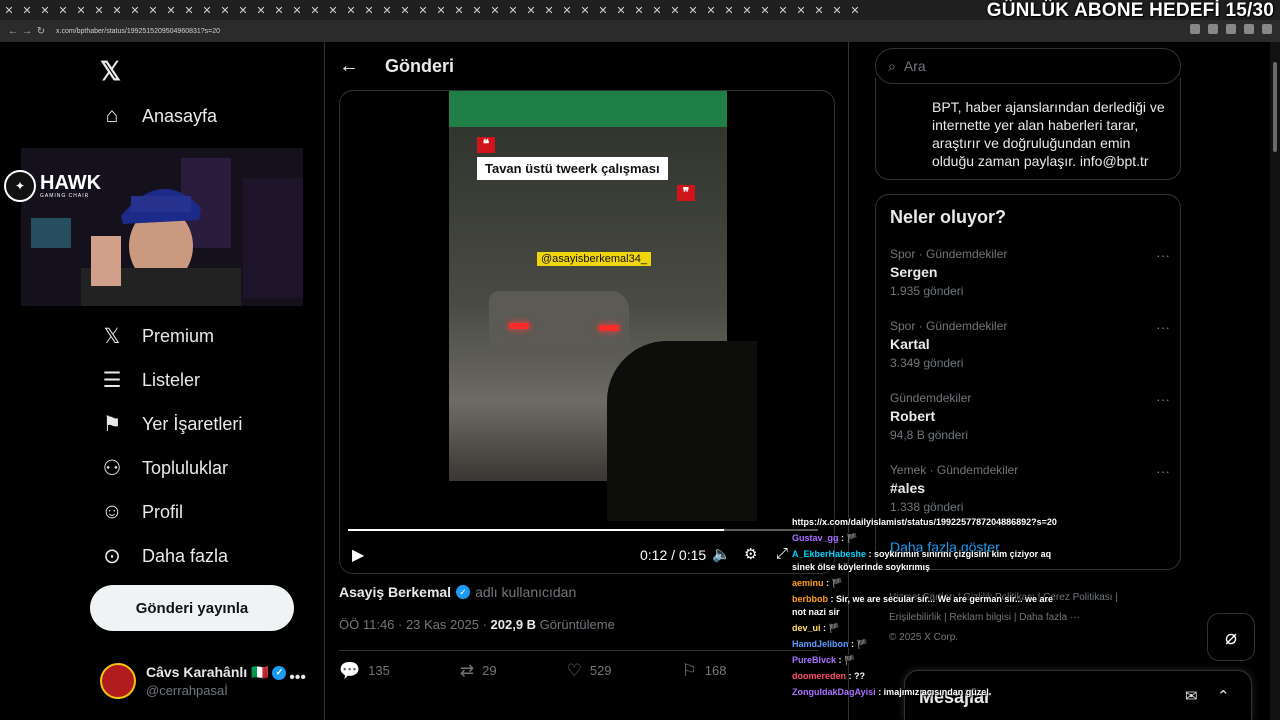 Image resolution: width=1280 pixels, height=720 pixels. What do you see at coordinates (164, 556) in the screenshot?
I see `nav-more: ⊙ Daha fazla` at bounding box center [164, 556].